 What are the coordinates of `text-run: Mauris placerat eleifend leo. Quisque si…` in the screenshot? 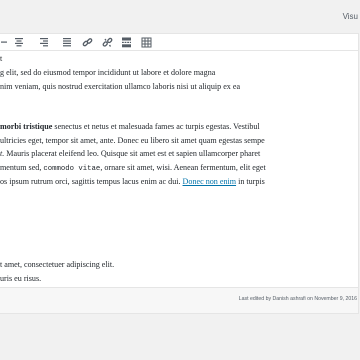 It's located at (132, 153).